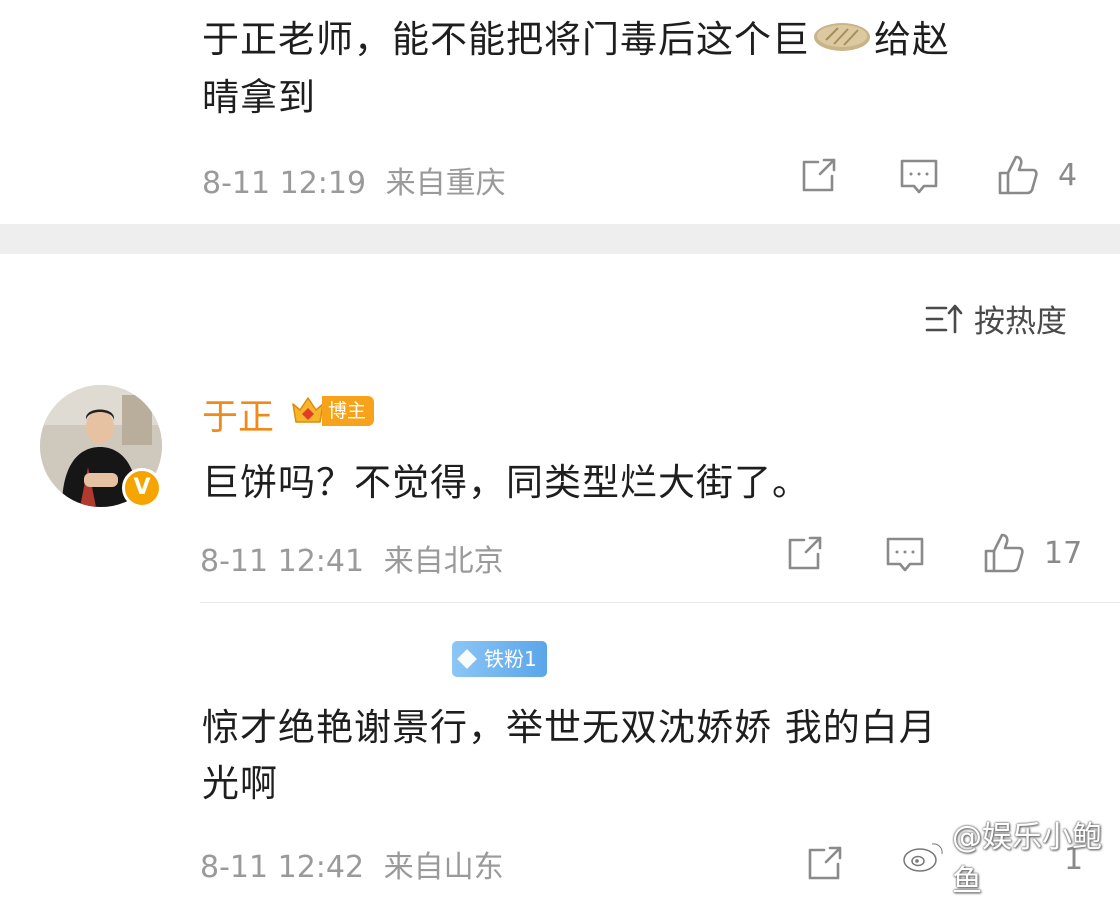  Describe the element at coordinates (569, 727) in the screenshot. I see `comment-3-line-1: 惊才绝艳谢景行，举世无双沈娇娇 我的白月` at that location.